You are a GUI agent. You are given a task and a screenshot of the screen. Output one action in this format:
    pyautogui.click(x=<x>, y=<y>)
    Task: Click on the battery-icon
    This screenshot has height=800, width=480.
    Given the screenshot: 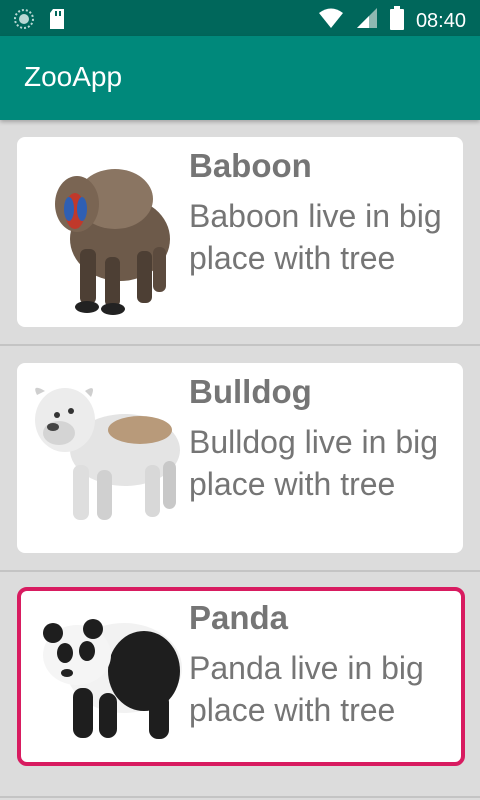 What is the action you would take?
    pyautogui.click(x=396, y=20)
    